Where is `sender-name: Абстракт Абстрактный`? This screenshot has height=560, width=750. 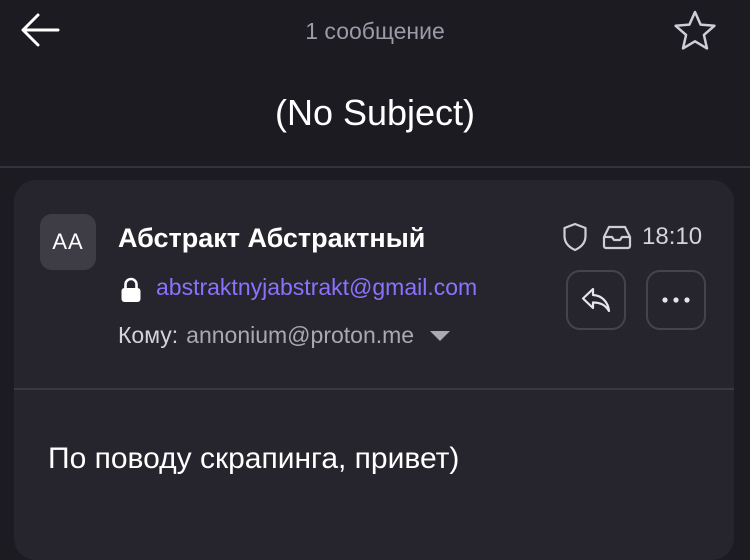 sender-name: Абстракт Абстрактный is located at coordinates (272, 238).